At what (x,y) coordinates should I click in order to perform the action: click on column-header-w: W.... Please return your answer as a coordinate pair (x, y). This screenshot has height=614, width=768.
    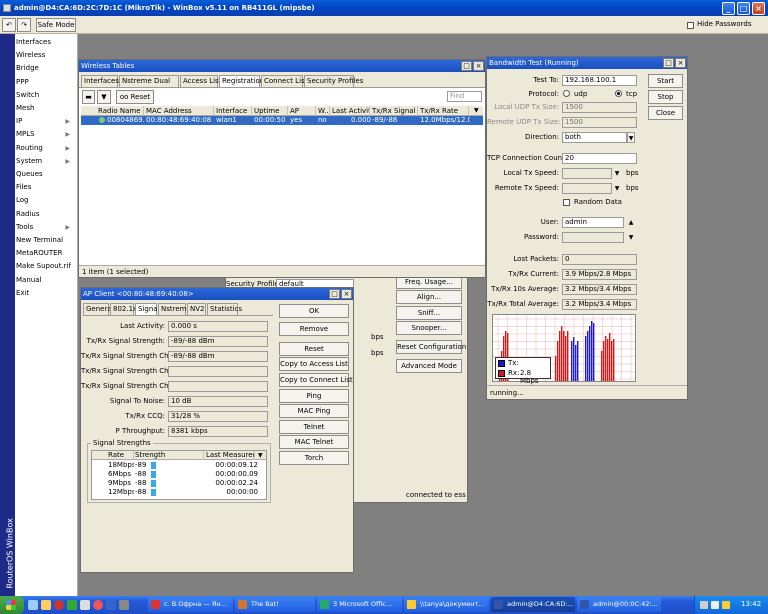
    Looking at the image, I should click on (323, 111).